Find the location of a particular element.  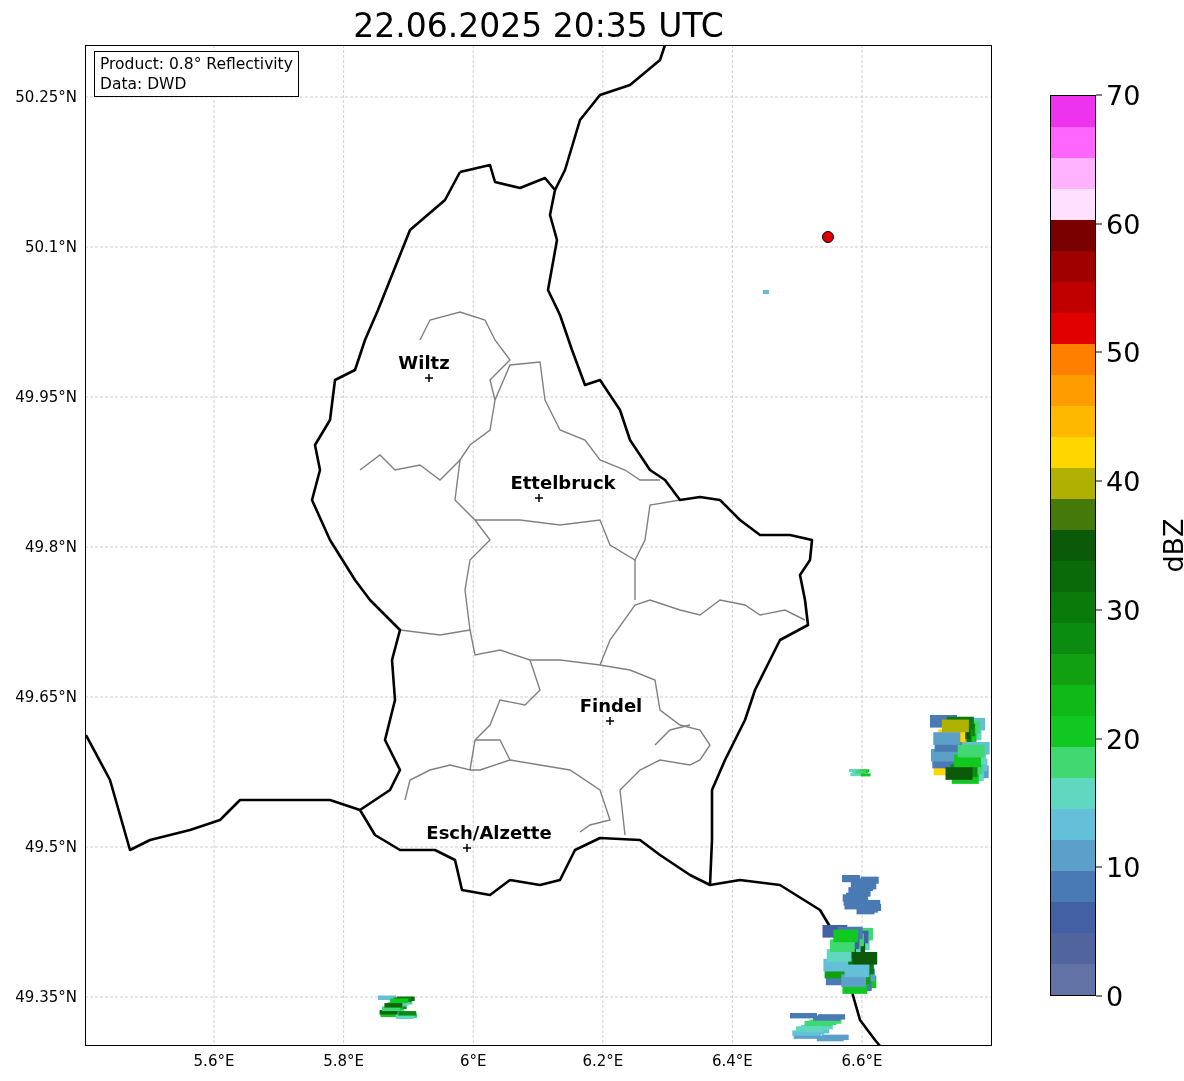

legend-text: Product: 0.8° Reflectivity is located at coordinates (196, 64).